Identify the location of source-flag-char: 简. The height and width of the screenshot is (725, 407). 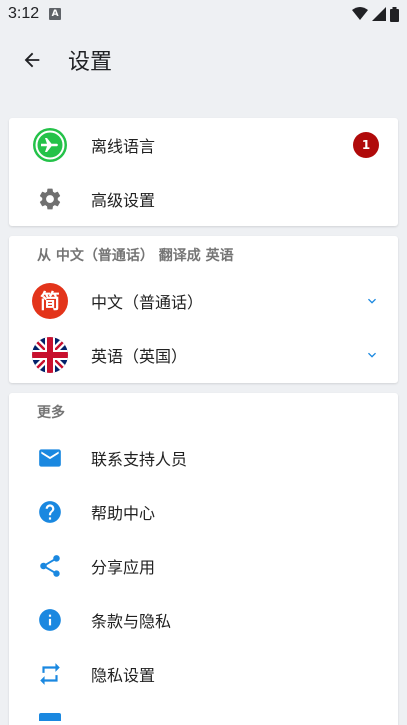
(50, 301).